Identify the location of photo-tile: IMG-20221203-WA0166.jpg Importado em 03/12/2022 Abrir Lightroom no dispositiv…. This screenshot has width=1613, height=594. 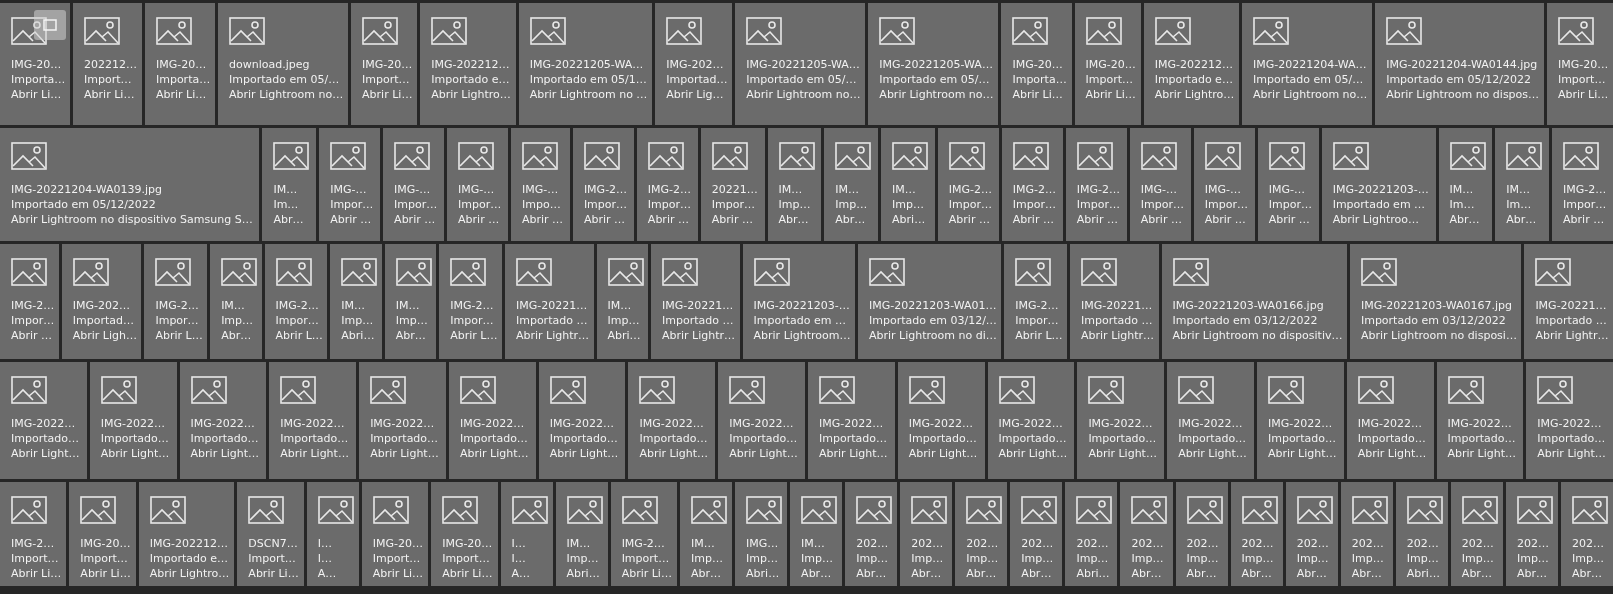
(1254, 301).